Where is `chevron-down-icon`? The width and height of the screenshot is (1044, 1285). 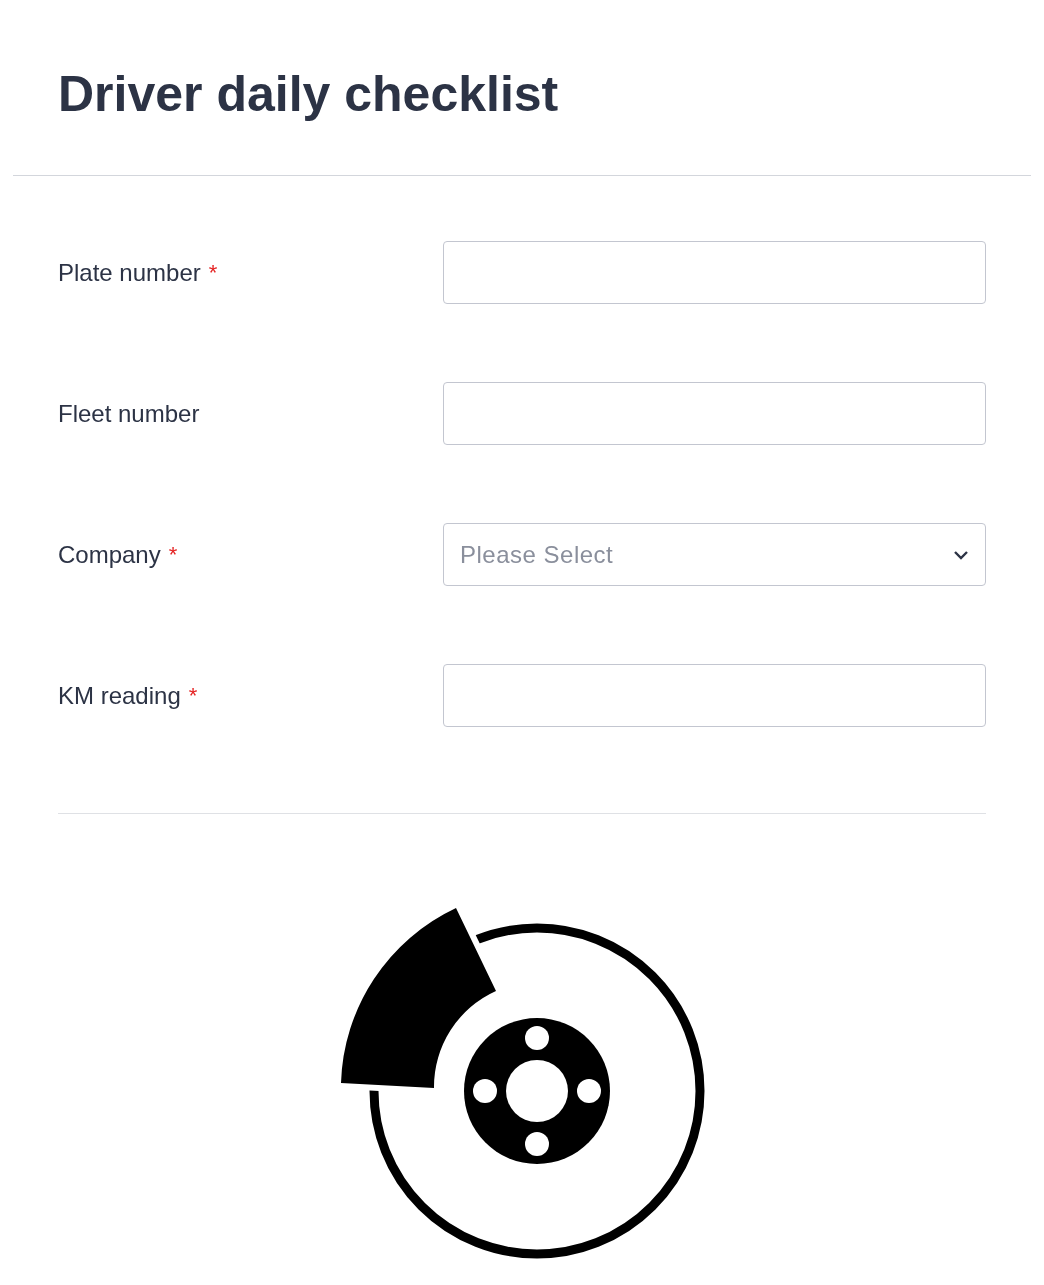
chevron-down-icon is located at coordinates (961, 554).